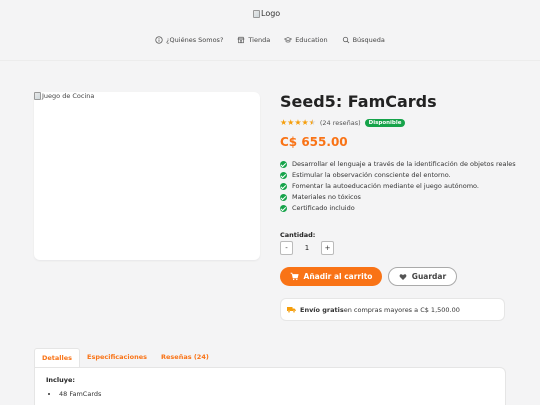 The width and height of the screenshot is (540, 405). I want to click on feature-text: Materiales no tóxicos, so click(326, 197).